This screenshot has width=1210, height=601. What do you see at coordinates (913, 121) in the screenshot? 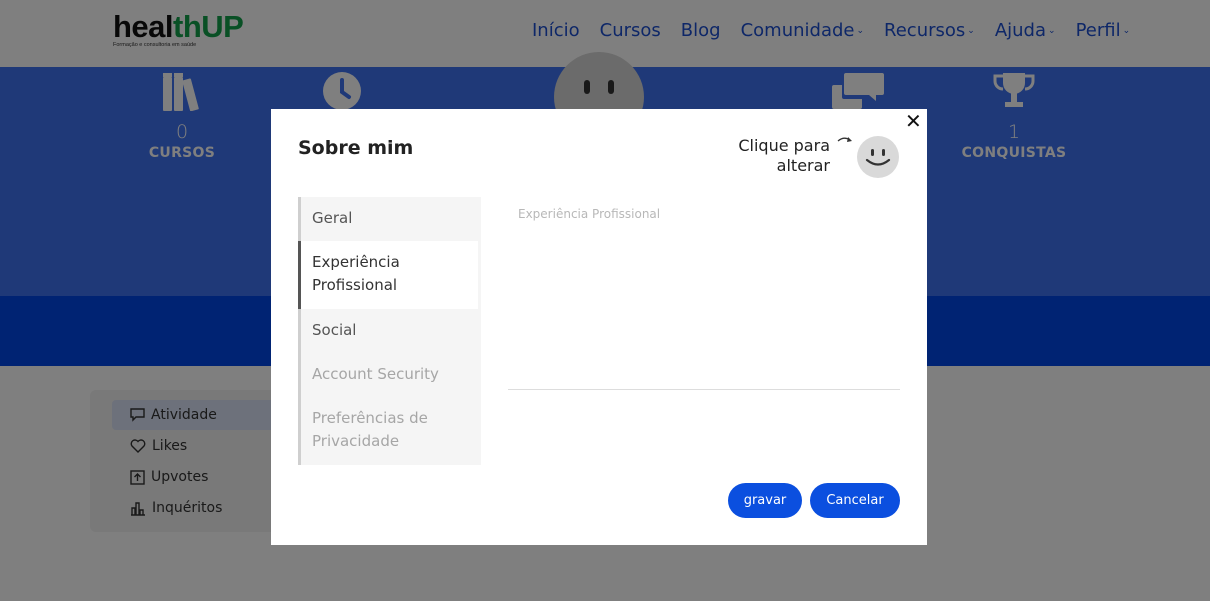
I see `close-icon: ✕` at bounding box center [913, 121].